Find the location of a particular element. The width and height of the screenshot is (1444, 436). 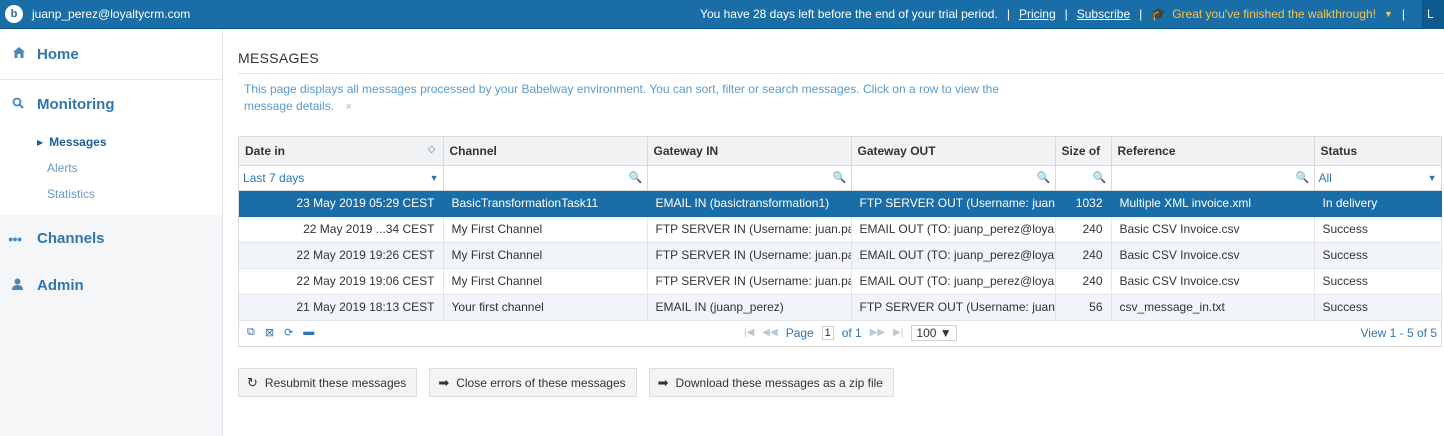

page-label: Page is located at coordinates (799, 332).